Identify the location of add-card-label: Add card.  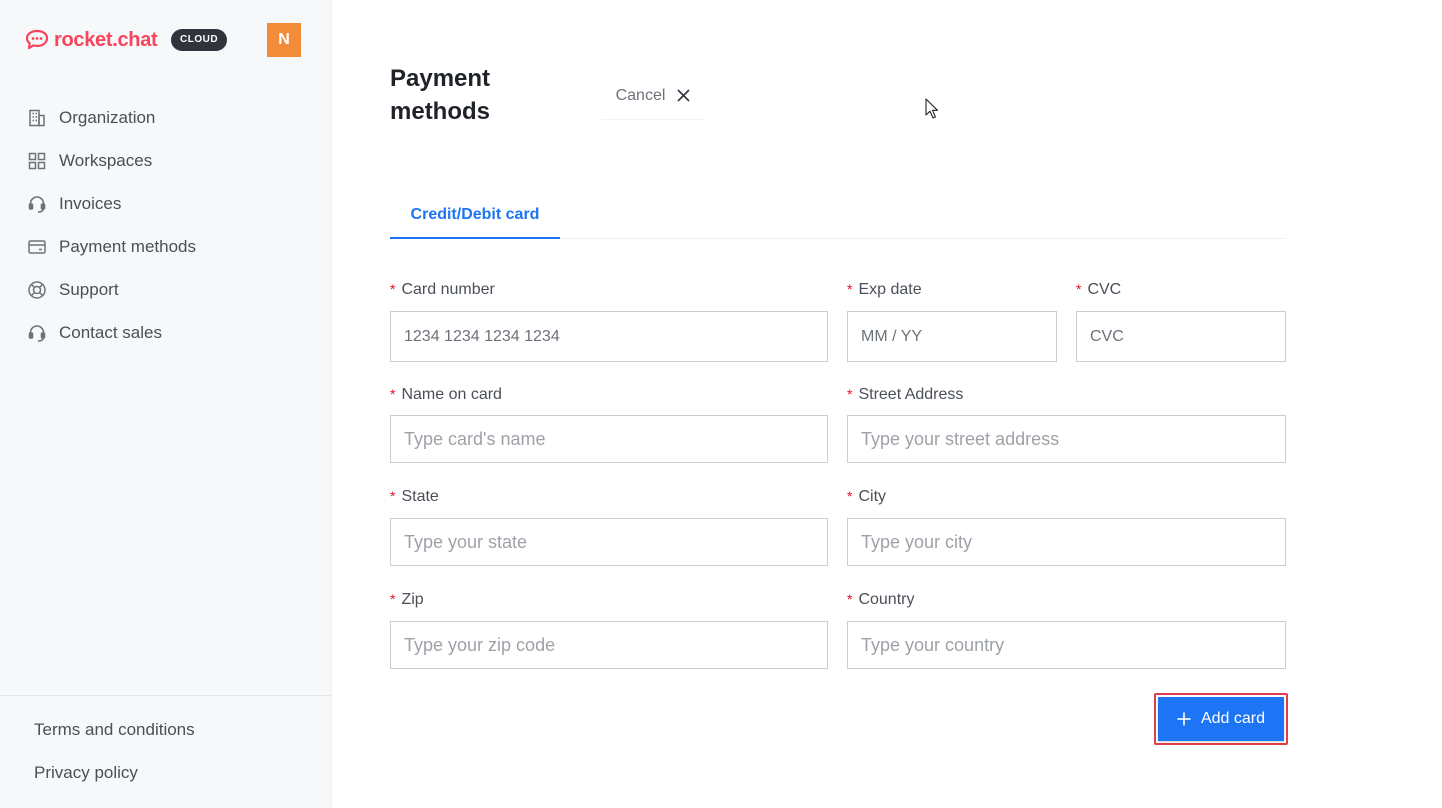
(1233, 718).